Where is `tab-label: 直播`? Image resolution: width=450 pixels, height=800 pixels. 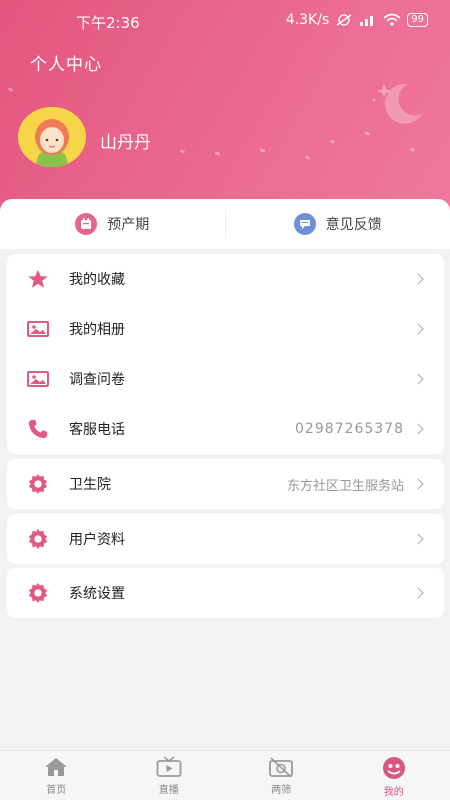
tab-label: 直播 is located at coordinates (168, 790).